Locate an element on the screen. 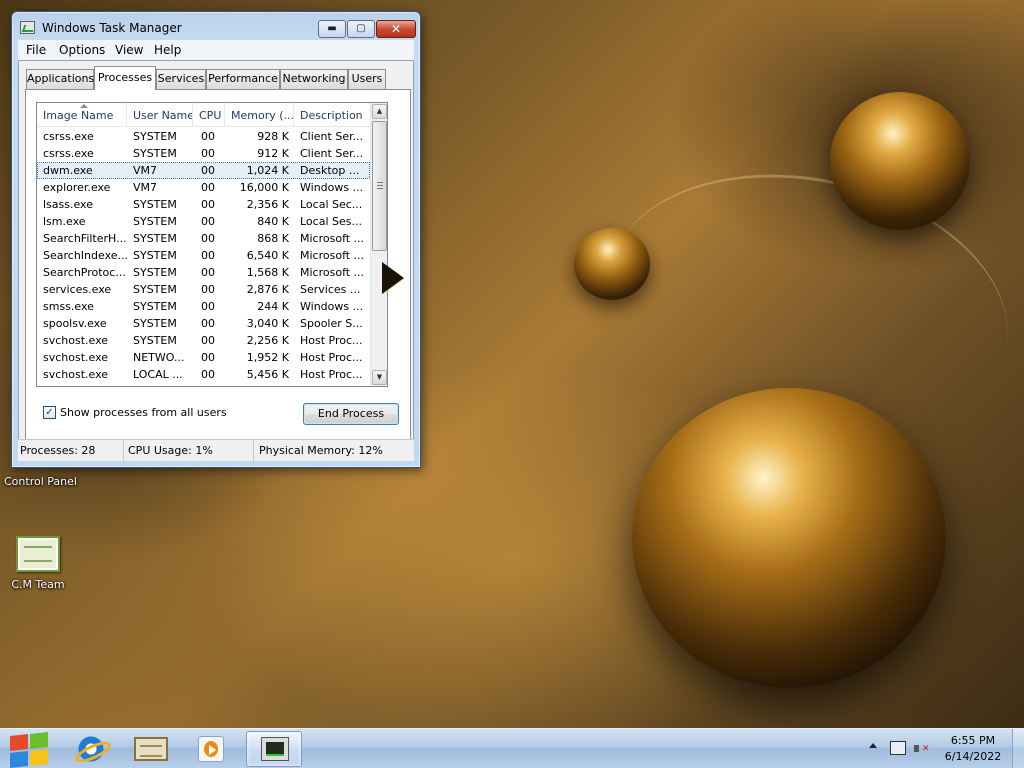 Image resolution: width=1024 pixels, height=768 pixels. media-player-icon is located at coordinates (211, 749).